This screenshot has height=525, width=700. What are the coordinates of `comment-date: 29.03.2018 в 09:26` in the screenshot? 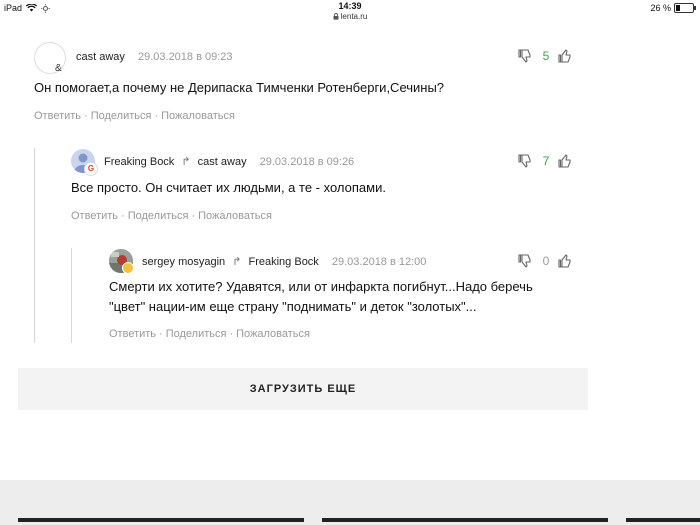 It's located at (307, 162).